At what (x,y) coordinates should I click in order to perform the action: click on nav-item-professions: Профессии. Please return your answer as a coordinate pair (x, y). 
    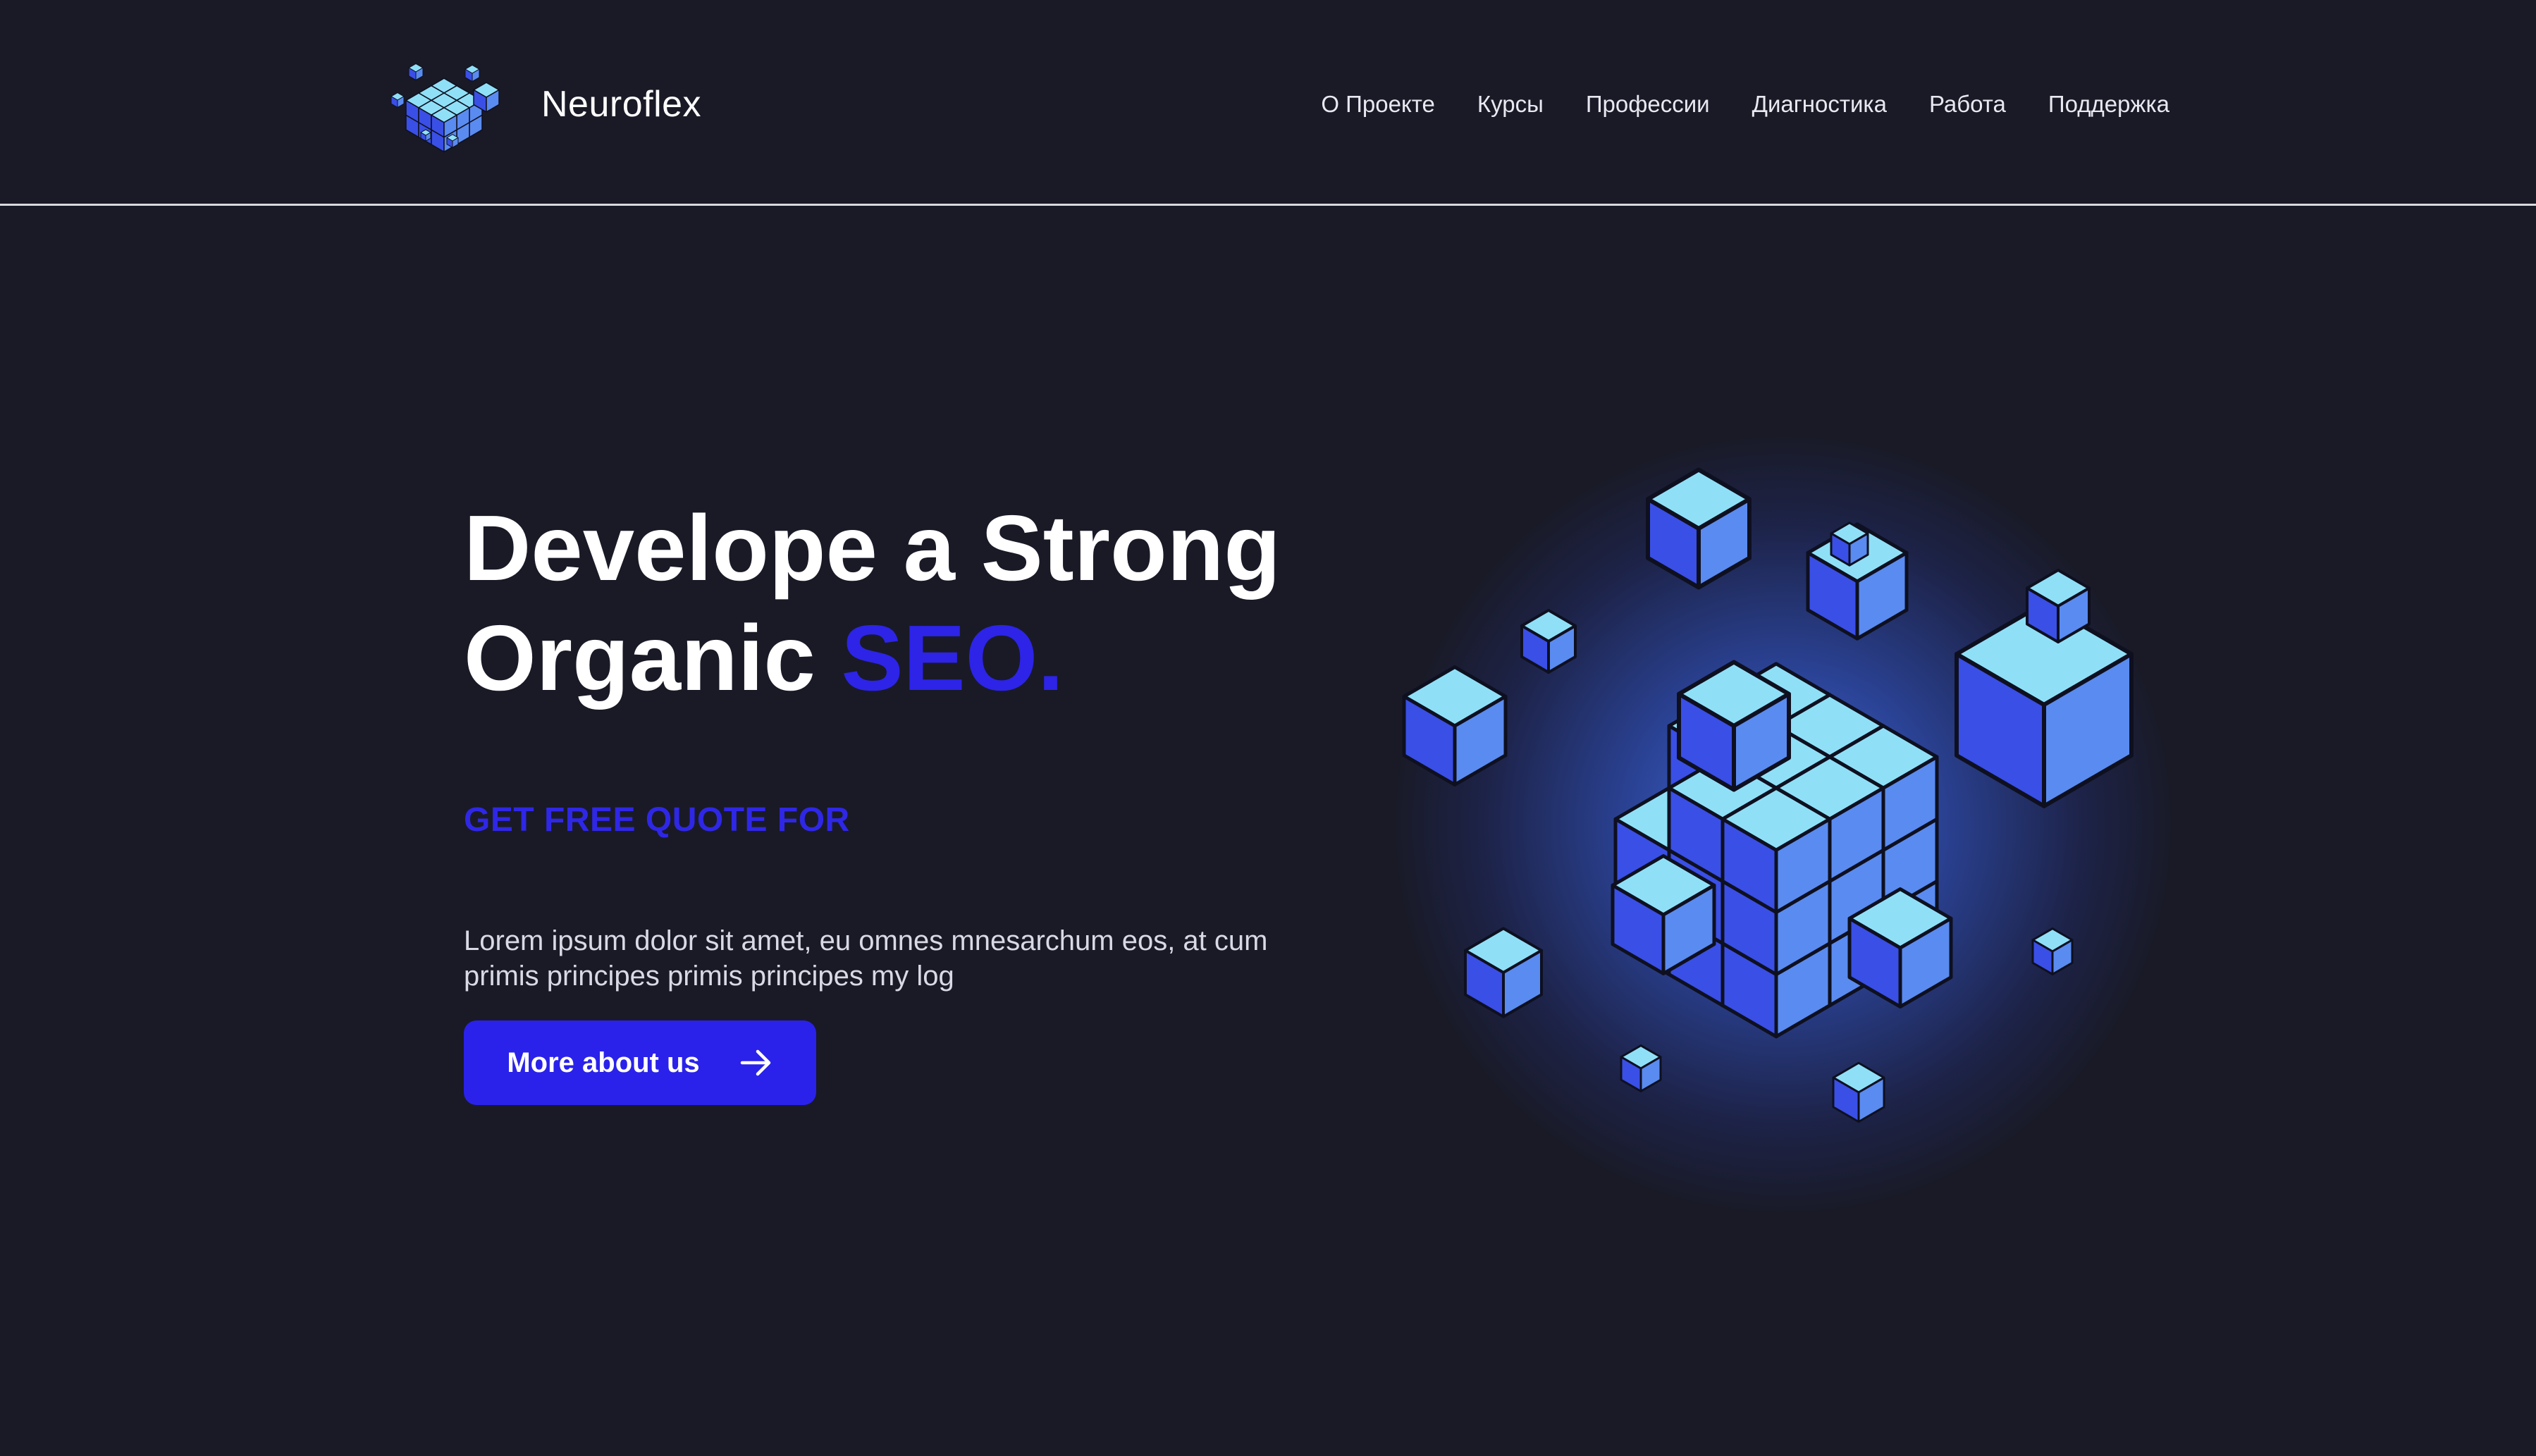
    Looking at the image, I should click on (1648, 104).